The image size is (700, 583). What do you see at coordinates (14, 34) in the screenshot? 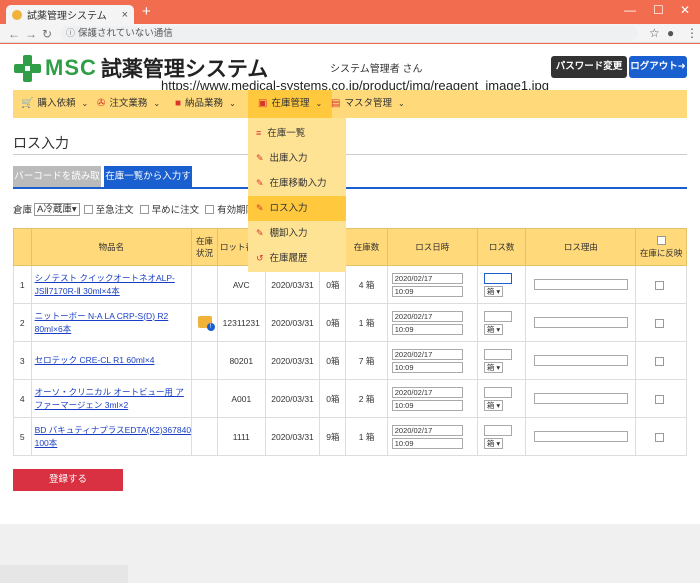
I see `back-icon: ←` at bounding box center [14, 34].